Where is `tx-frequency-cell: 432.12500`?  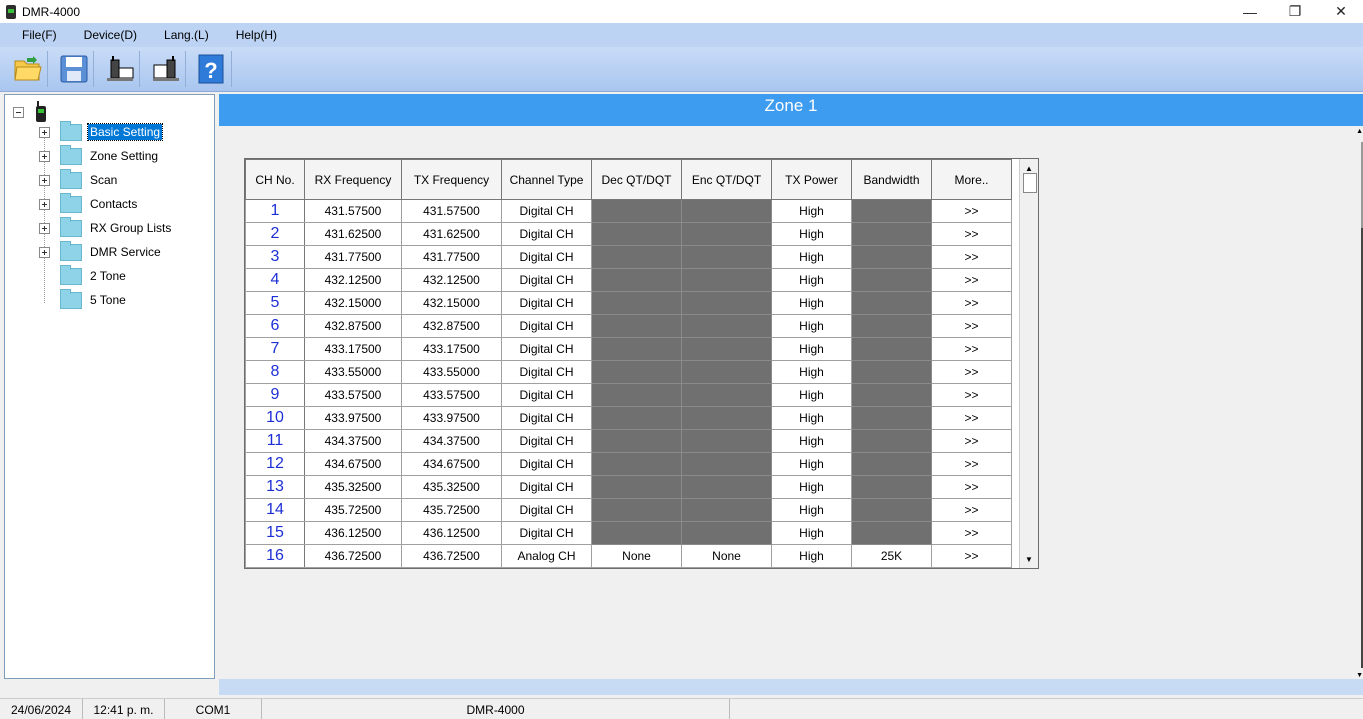
tx-frequency-cell: 432.12500 is located at coordinates (451, 280).